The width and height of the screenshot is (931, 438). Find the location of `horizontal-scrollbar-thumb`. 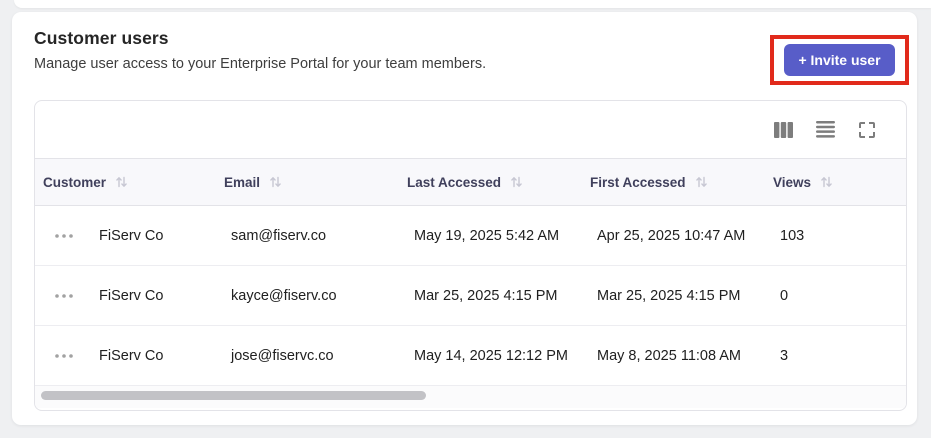

horizontal-scrollbar-thumb is located at coordinates (233, 395).